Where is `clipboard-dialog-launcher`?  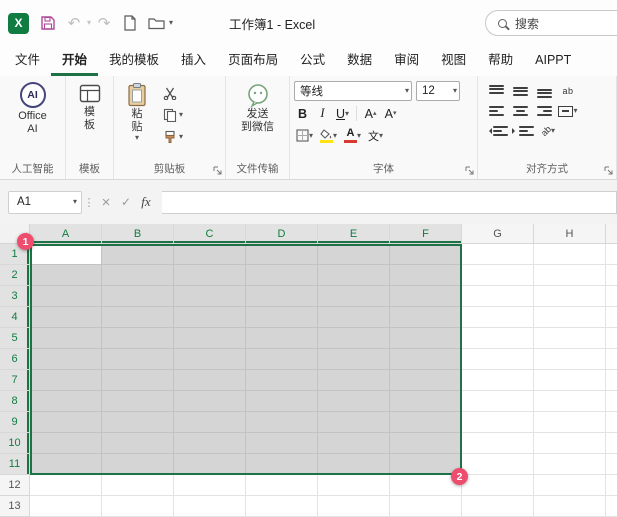
clipboard-dialog-launcher is located at coordinates (217, 170).